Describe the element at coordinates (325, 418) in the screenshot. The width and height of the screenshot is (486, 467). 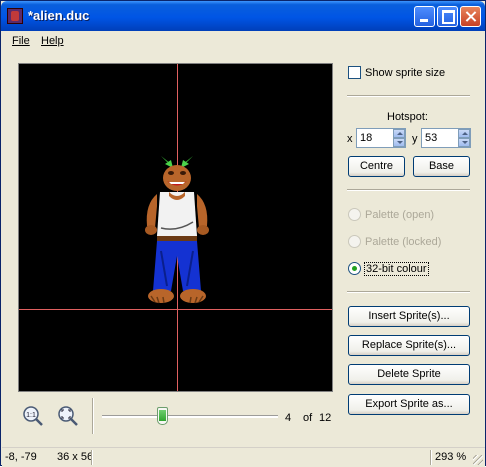
I see `total-frames: 12` at that location.